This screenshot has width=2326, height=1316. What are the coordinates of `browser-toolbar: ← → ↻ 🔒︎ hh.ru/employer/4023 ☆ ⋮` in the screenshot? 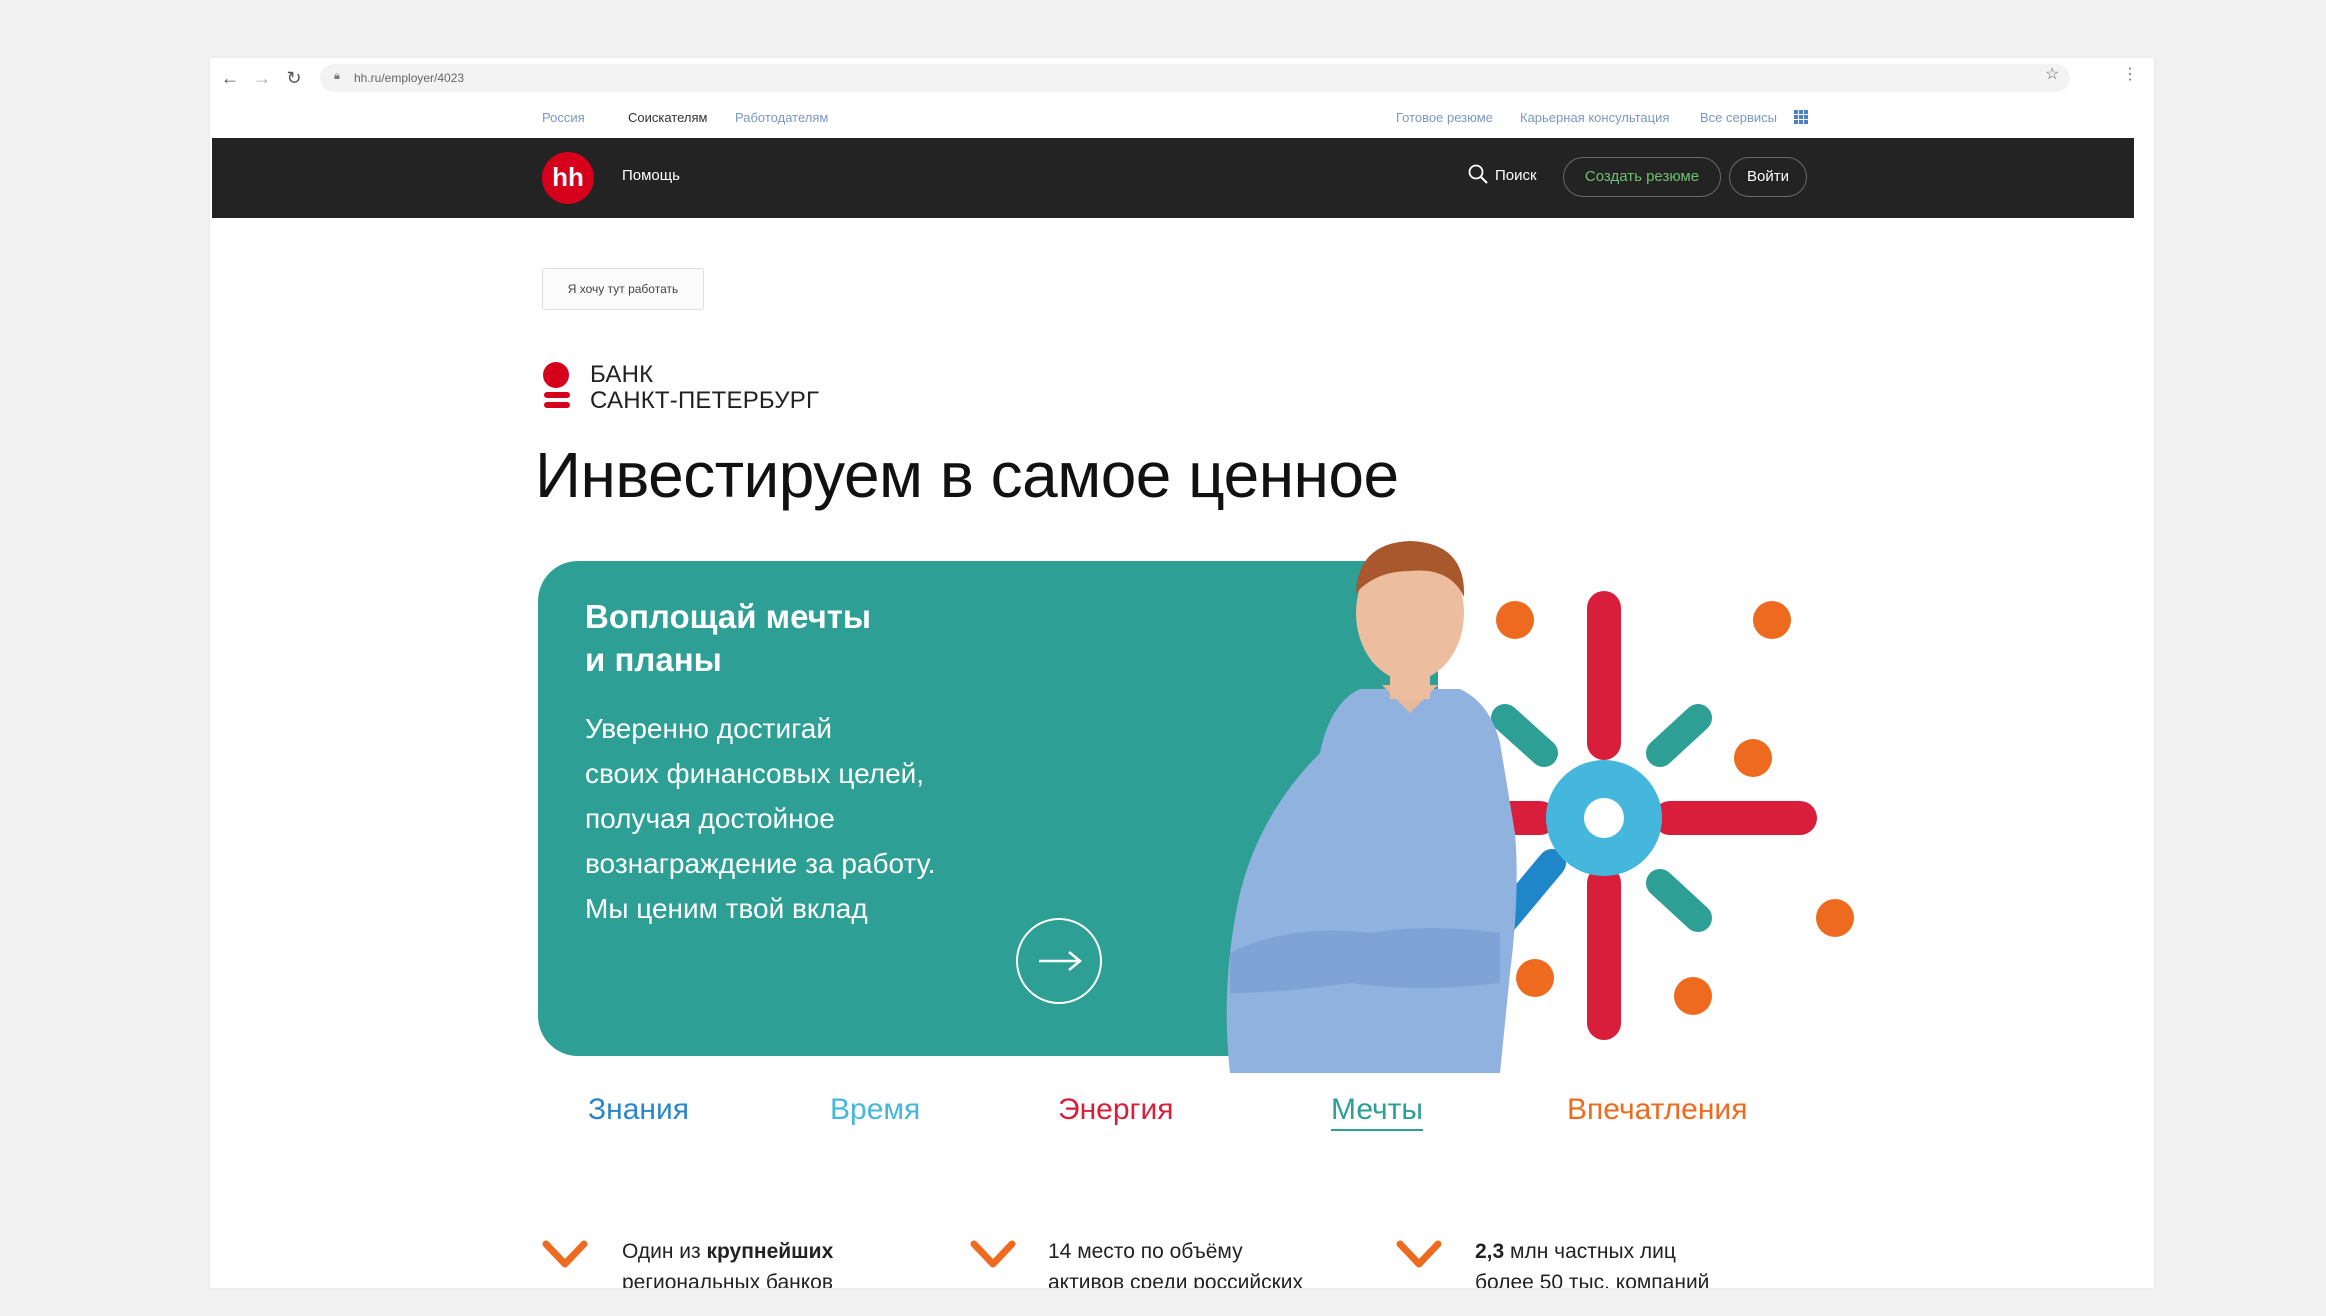 It's located at (1182, 78).